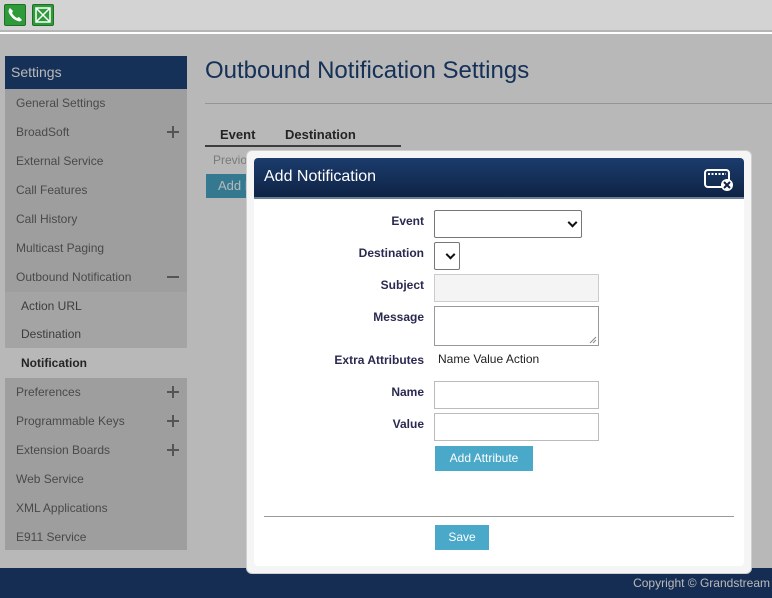  I want to click on event-label: Event, so click(407, 221).